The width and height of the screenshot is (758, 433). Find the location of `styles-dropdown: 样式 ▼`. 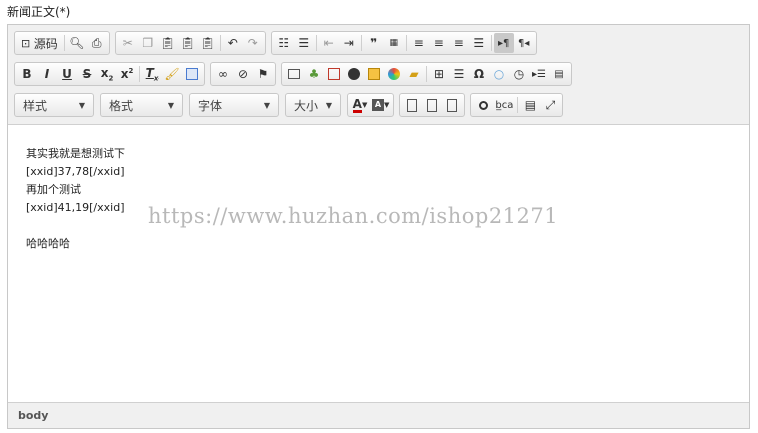

styles-dropdown: 样式 ▼ is located at coordinates (54, 105).